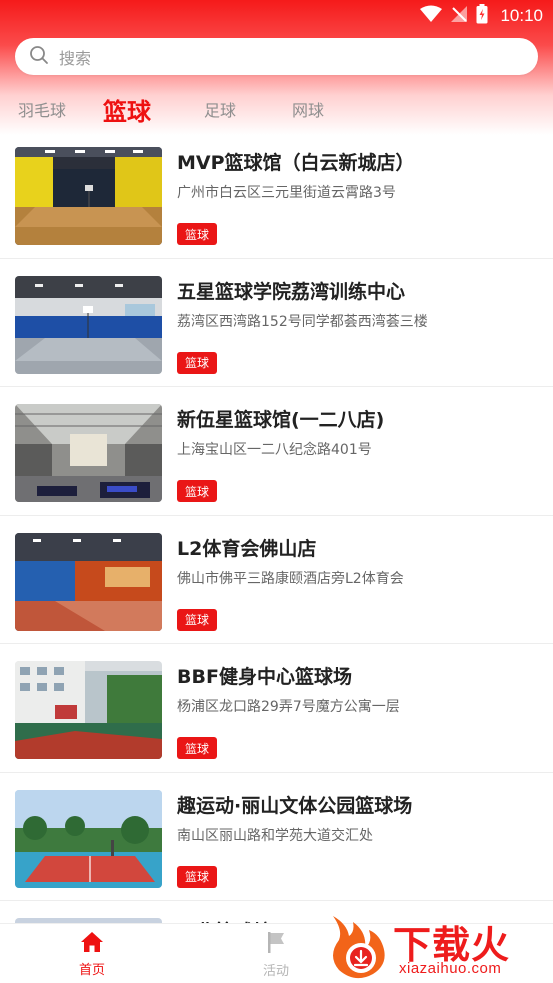 This screenshot has width=553, height=983. I want to click on venue-address: 佛山市佛平三路康颐酒店旁L2体育会, so click(290, 578).